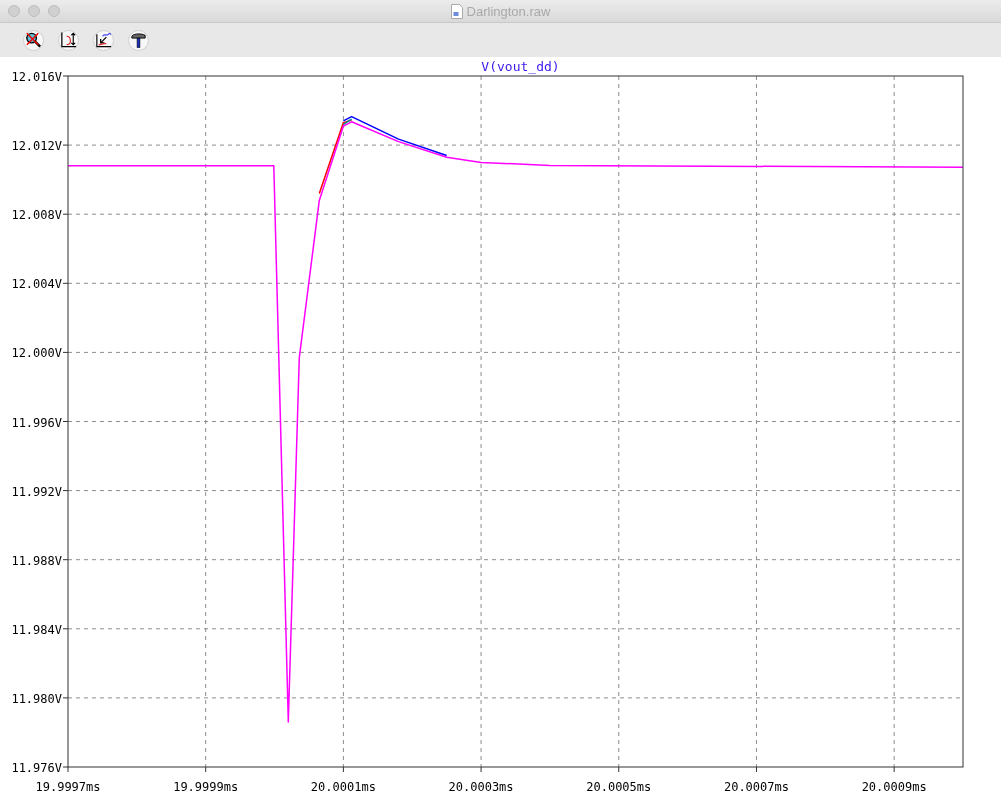 This screenshot has height=798, width=1001. What do you see at coordinates (36, 146) in the screenshot?
I see `y-axis-label: 12.012V` at bounding box center [36, 146].